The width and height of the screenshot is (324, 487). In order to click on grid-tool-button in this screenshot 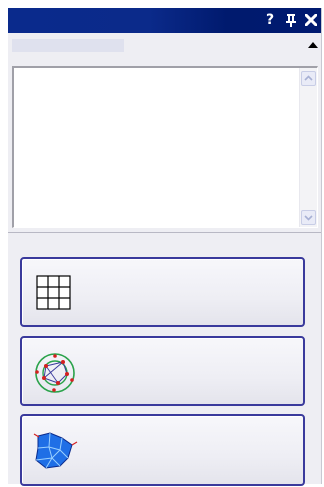, I will do `click(162, 292)`.